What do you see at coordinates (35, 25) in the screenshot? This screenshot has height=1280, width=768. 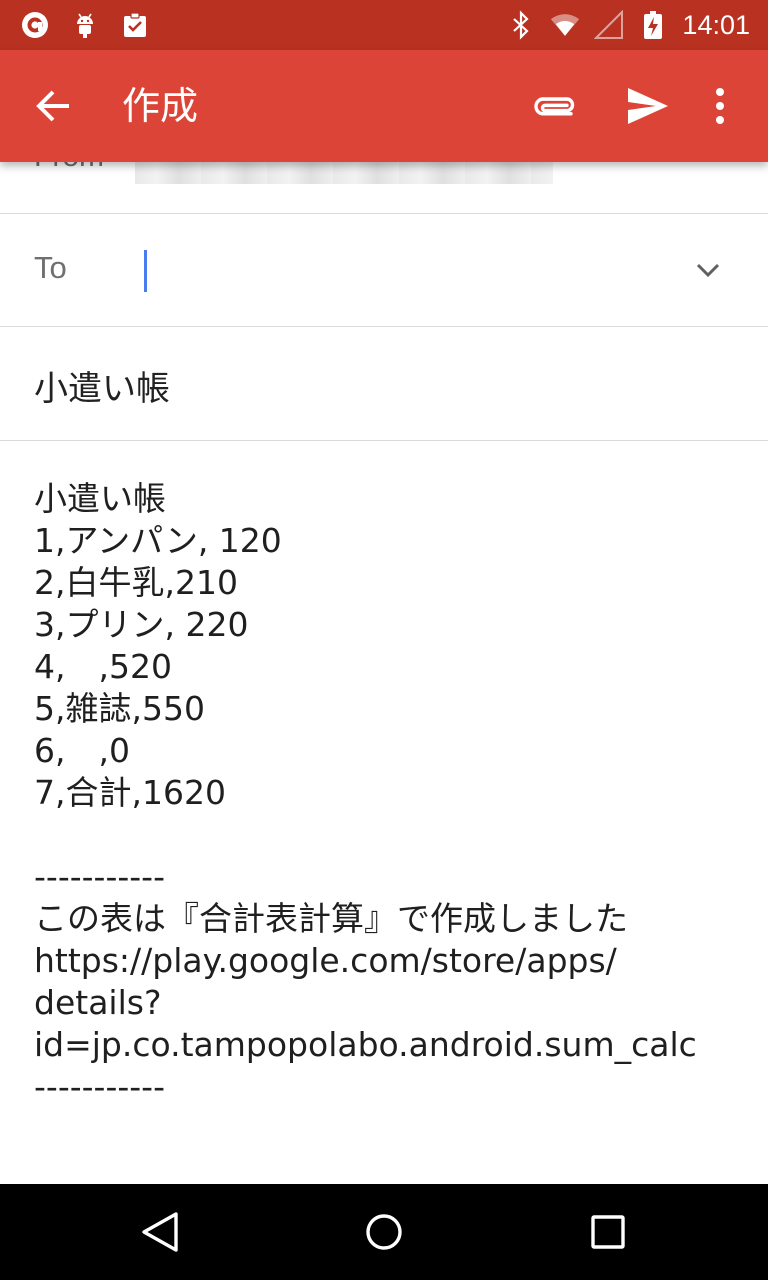 I see `notification-app-icon` at bounding box center [35, 25].